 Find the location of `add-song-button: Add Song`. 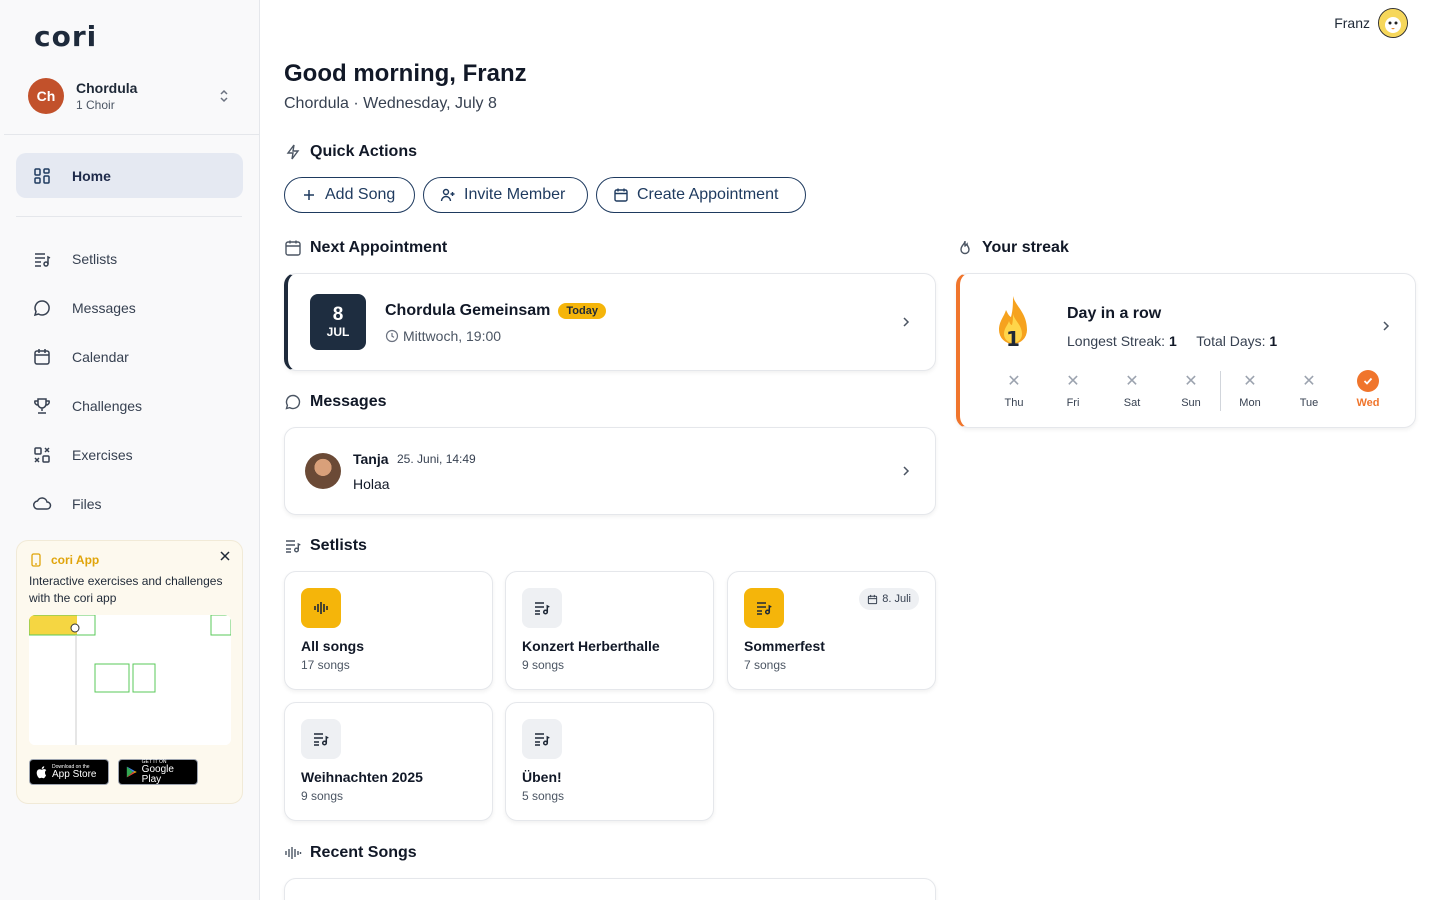

add-song-button: Add Song is located at coordinates (349, 195).